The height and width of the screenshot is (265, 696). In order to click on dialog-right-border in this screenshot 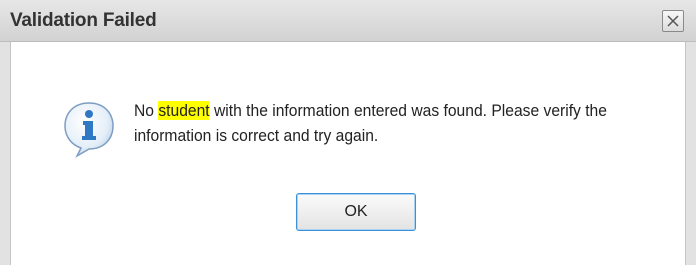, I will do `click(690, 153)`.